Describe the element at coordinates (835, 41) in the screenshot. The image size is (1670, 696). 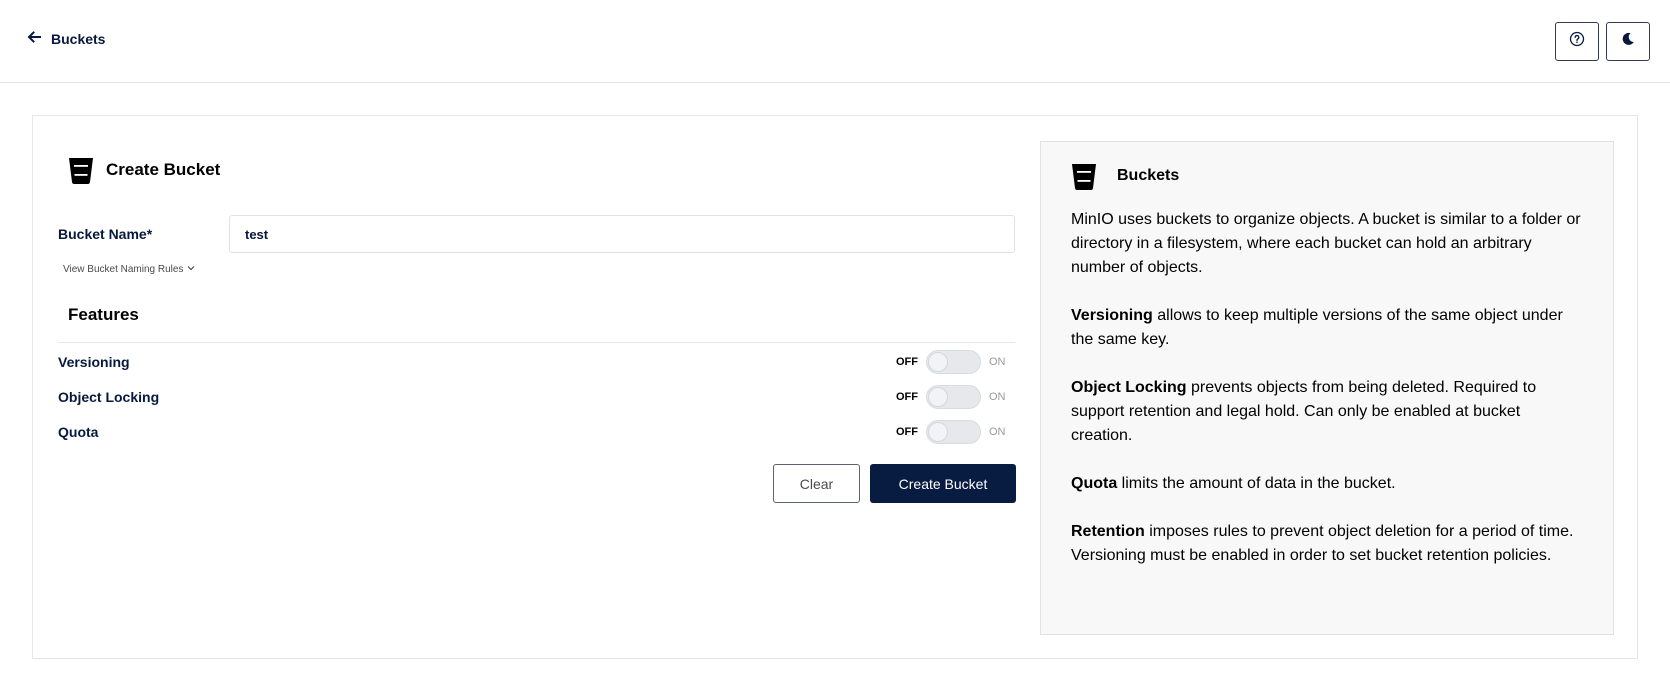
I see `top-bar: Buckets` at that location.